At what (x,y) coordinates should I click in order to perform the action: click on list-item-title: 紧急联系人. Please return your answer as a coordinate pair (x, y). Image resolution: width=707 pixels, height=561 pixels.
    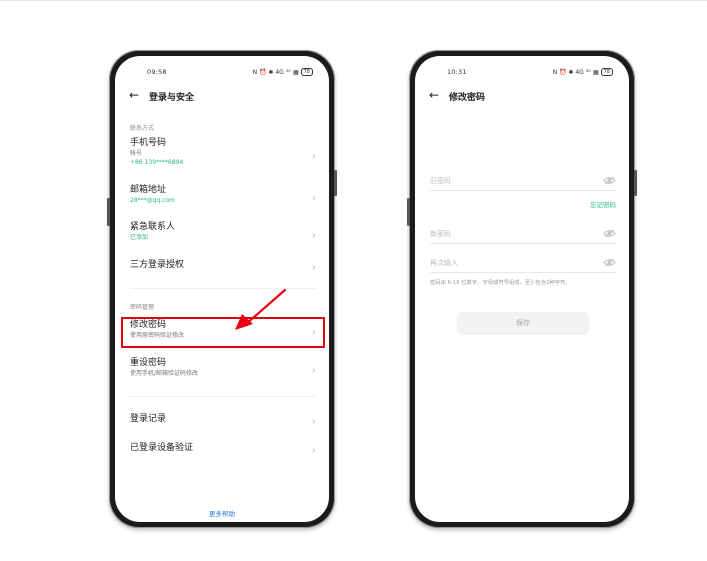
    Looking at the image, I should click on (153, 227).